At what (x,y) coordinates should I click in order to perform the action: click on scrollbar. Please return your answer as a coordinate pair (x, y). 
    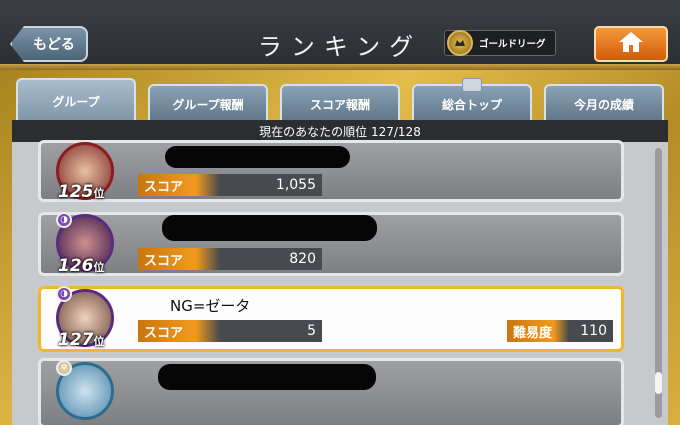
    Looking at the image, I should click on (658, 283).